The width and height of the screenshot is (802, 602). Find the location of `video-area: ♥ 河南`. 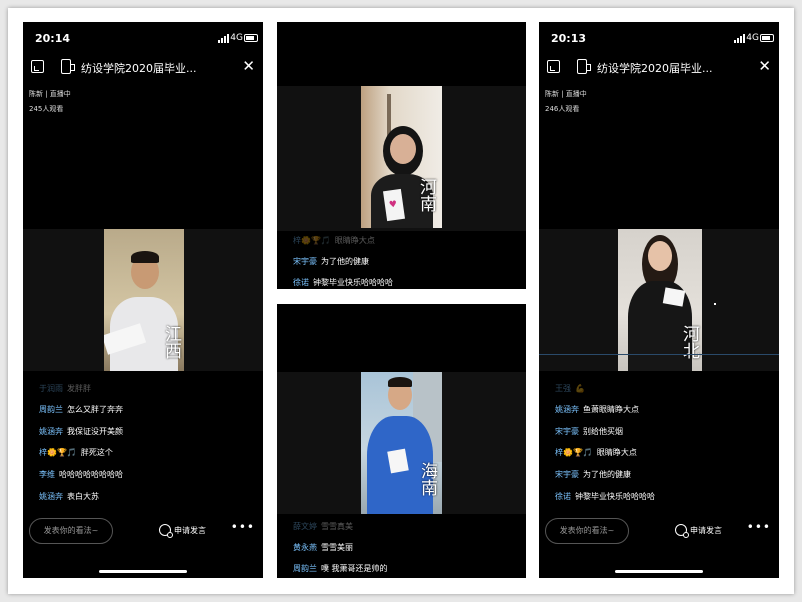

video-area: ♥ 河南 is located at coordinates (401, 158).